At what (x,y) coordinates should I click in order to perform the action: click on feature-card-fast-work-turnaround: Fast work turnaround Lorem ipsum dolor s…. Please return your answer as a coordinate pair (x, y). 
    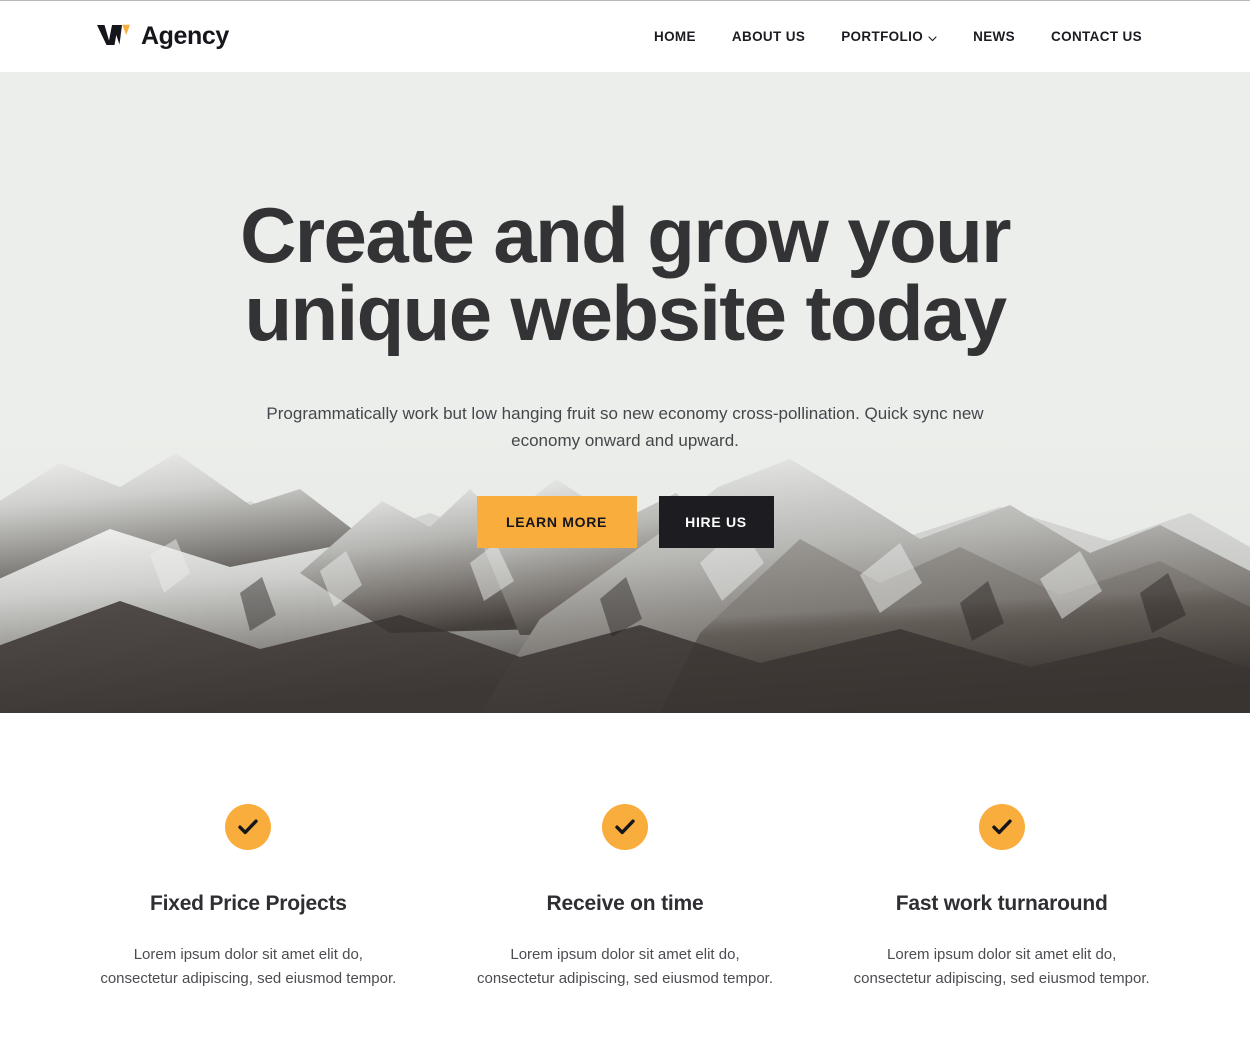
    Looking at the image, I should click on (1001, 897).